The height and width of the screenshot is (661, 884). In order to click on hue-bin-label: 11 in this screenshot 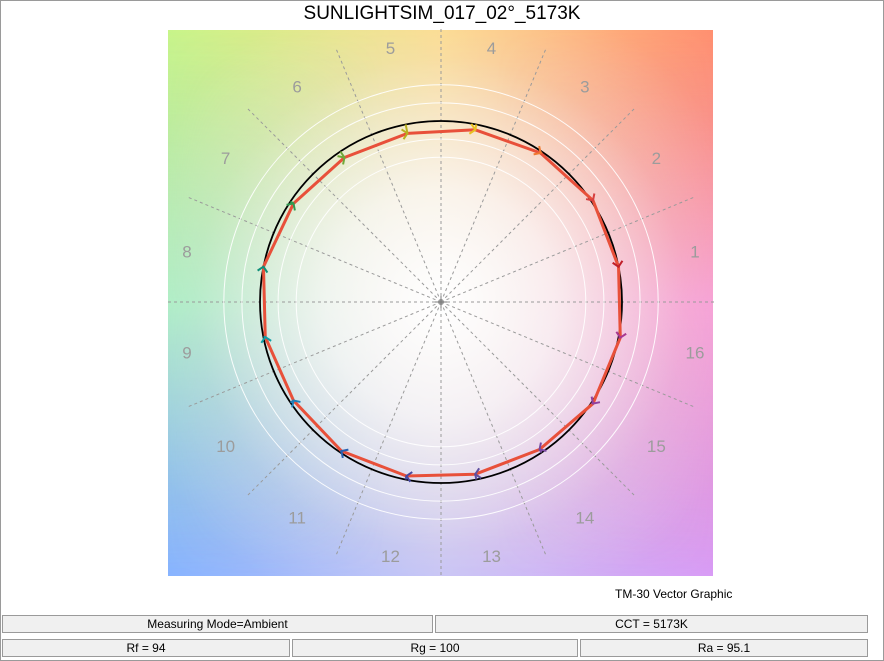, I will do `click(297, 517)`.